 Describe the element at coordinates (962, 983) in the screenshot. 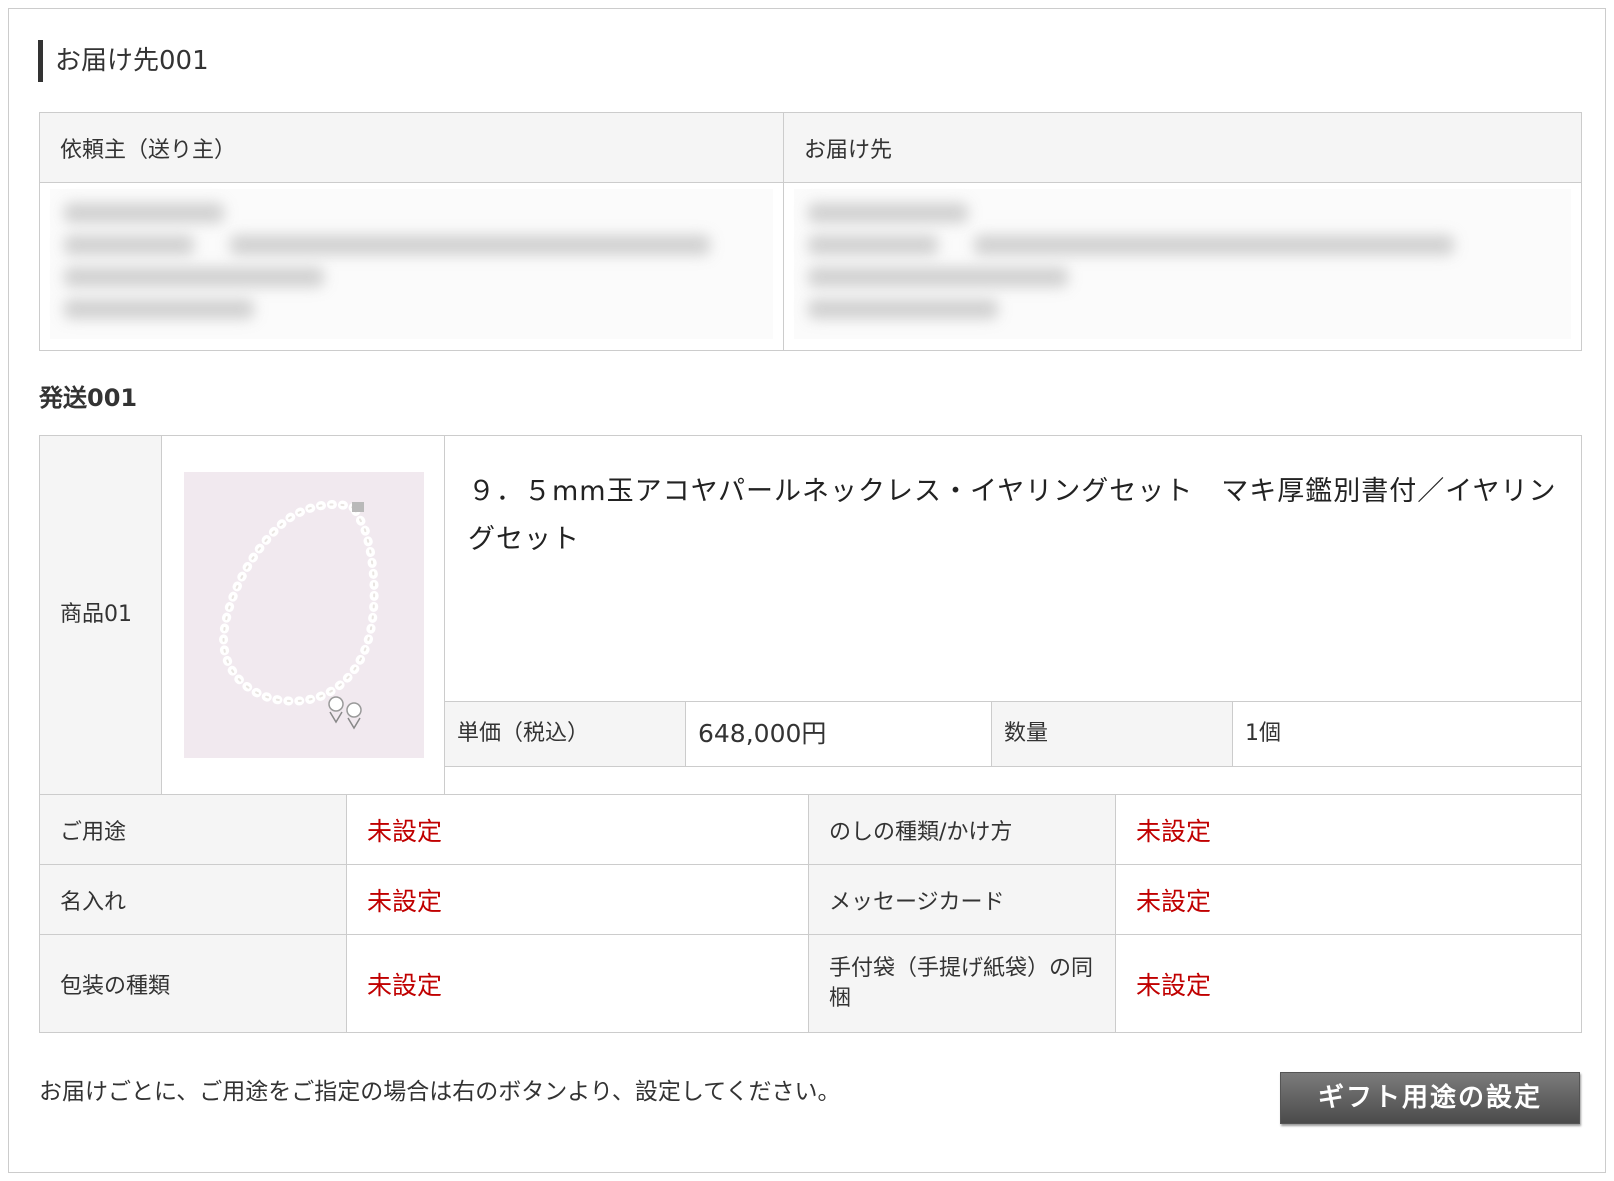

I see `option-label: 手付袋（手提げ紙袋）の同梱` at that location.